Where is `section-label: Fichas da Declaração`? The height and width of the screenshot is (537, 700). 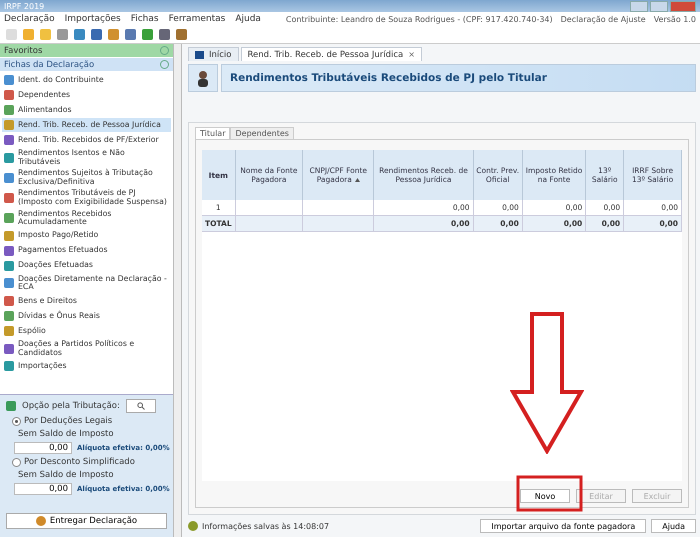 section-label: Fichas da Declaração is located at coordinates (49, 65).